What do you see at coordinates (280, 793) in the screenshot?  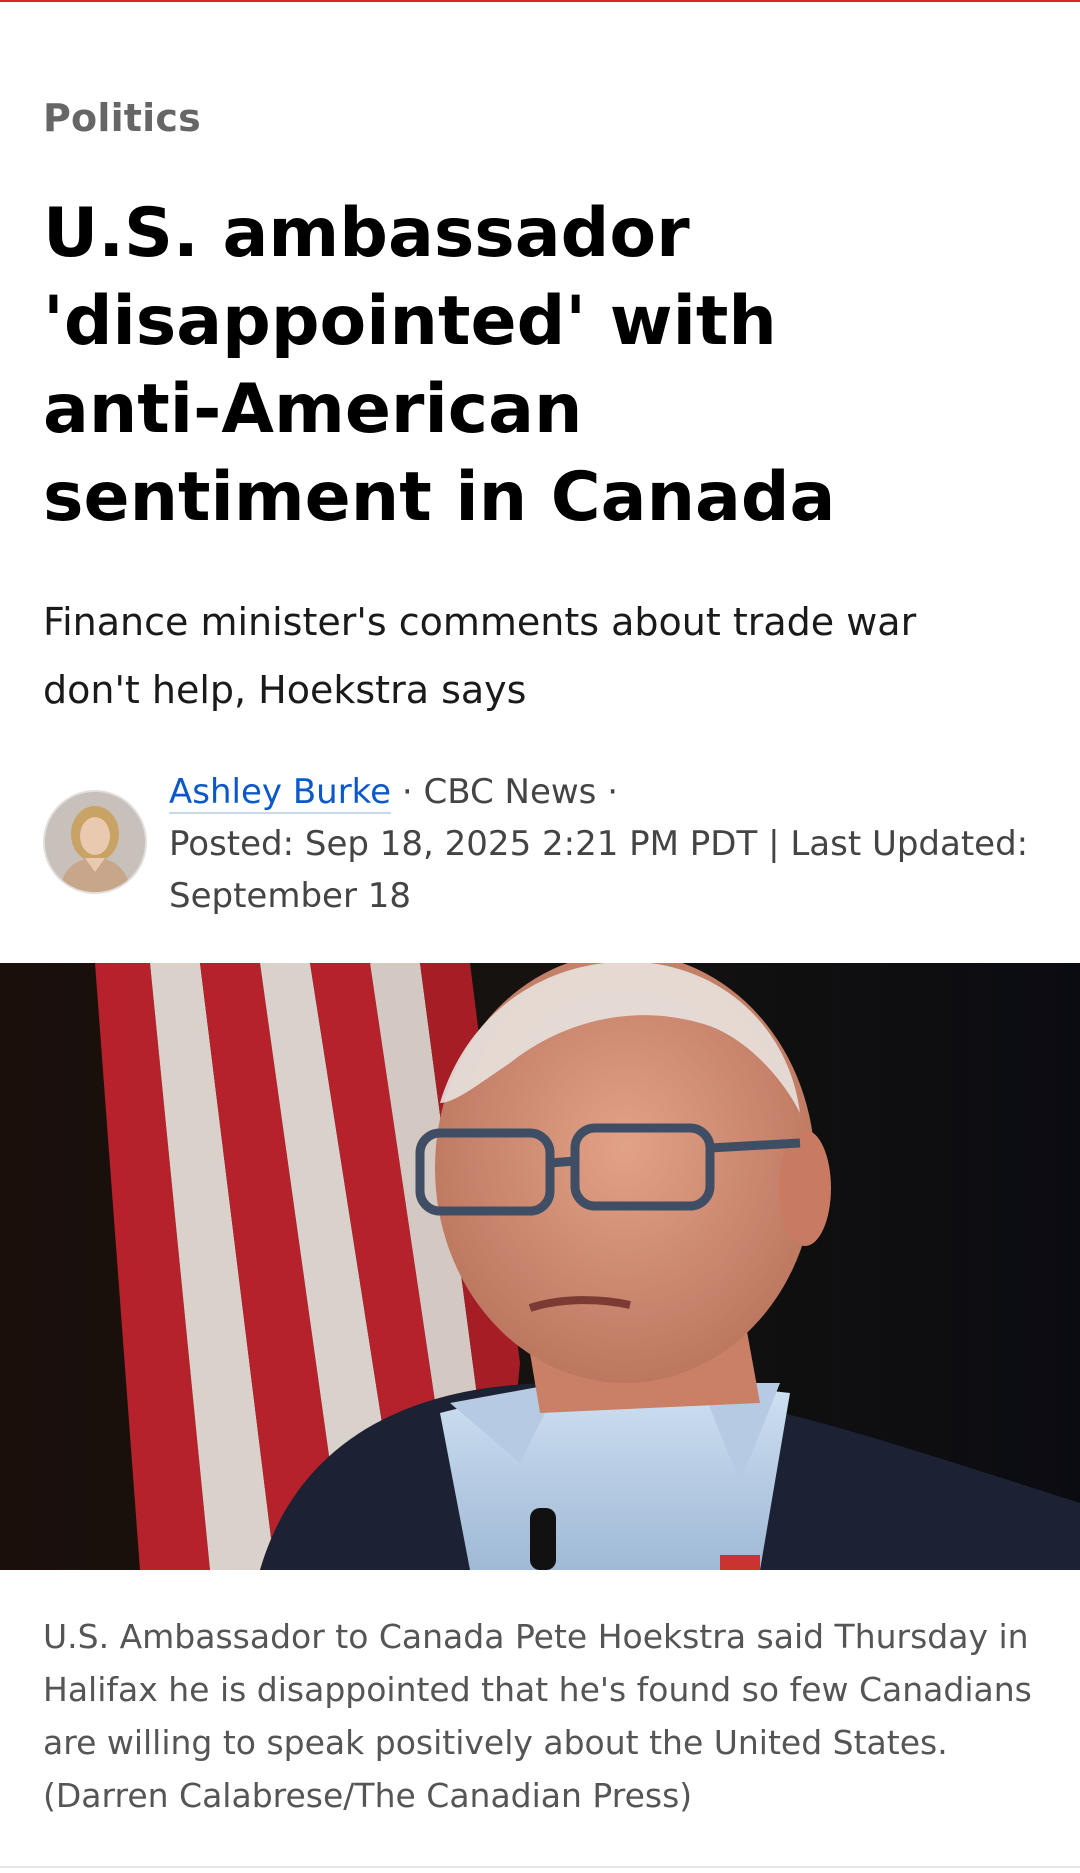 I see `author-link: Ashley Burke` at bounding box center [280, 793].